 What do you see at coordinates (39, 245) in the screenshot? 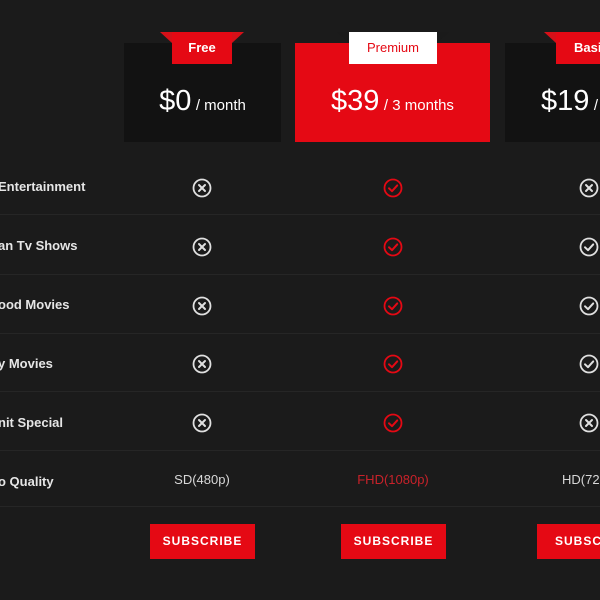
I see `feature-label-2: an Tv Shows` at bounding box center [39, 245].